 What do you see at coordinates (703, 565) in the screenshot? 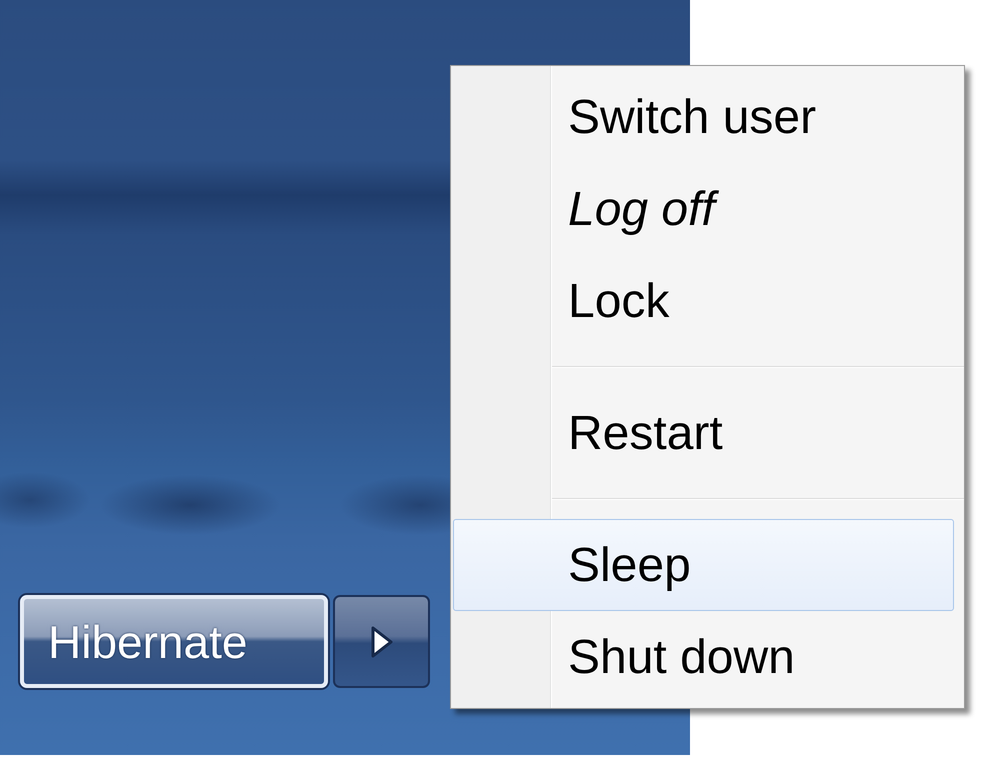
I see `menu-item: Sleep` at bounding box center [703, 565].